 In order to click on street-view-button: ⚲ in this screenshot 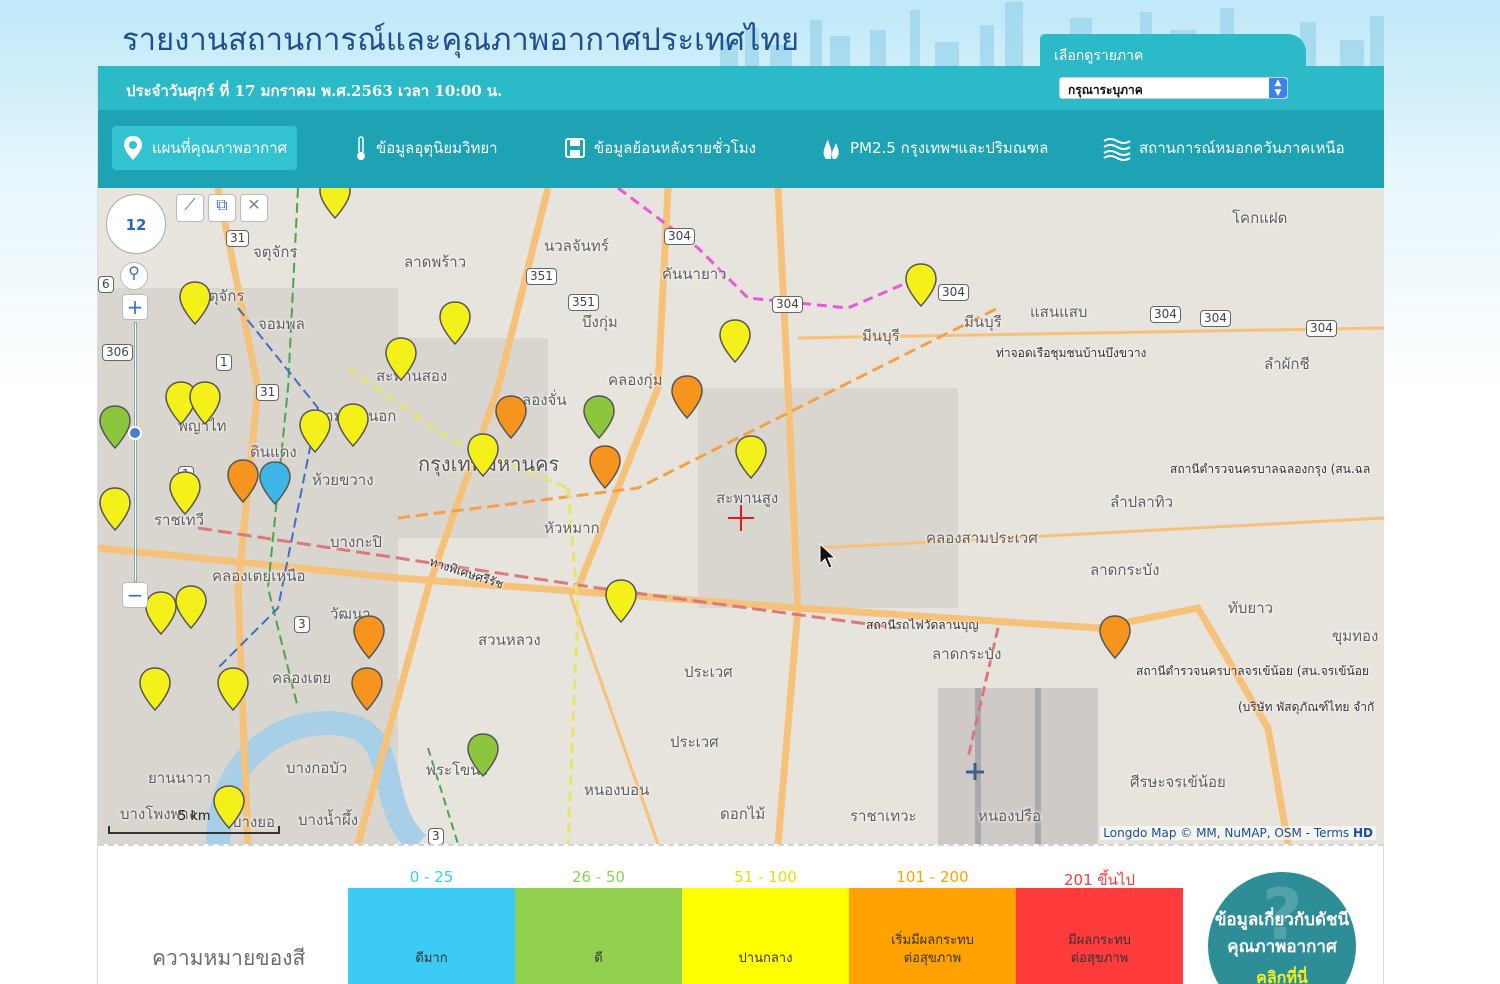, I will do `click(134, 276)`.